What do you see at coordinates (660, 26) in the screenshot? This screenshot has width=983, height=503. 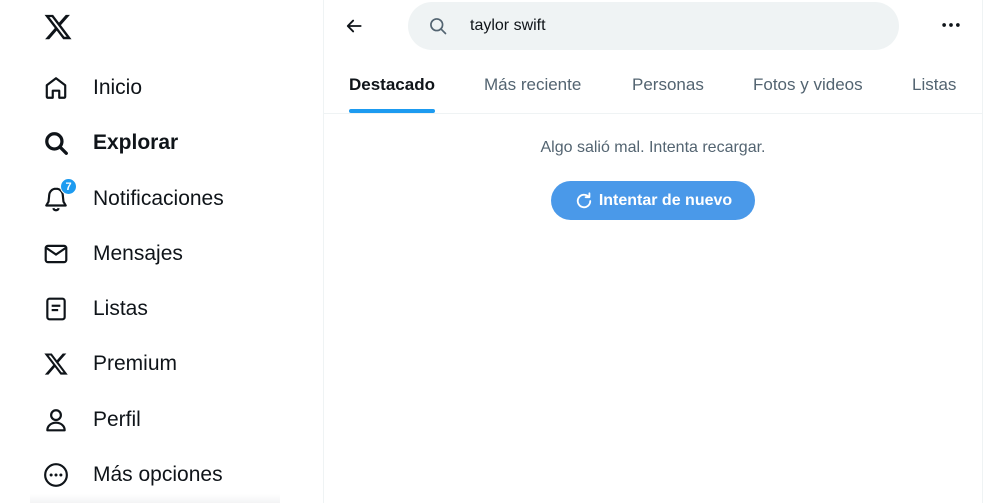 I see `search-input` at bounding box center [660, 26].